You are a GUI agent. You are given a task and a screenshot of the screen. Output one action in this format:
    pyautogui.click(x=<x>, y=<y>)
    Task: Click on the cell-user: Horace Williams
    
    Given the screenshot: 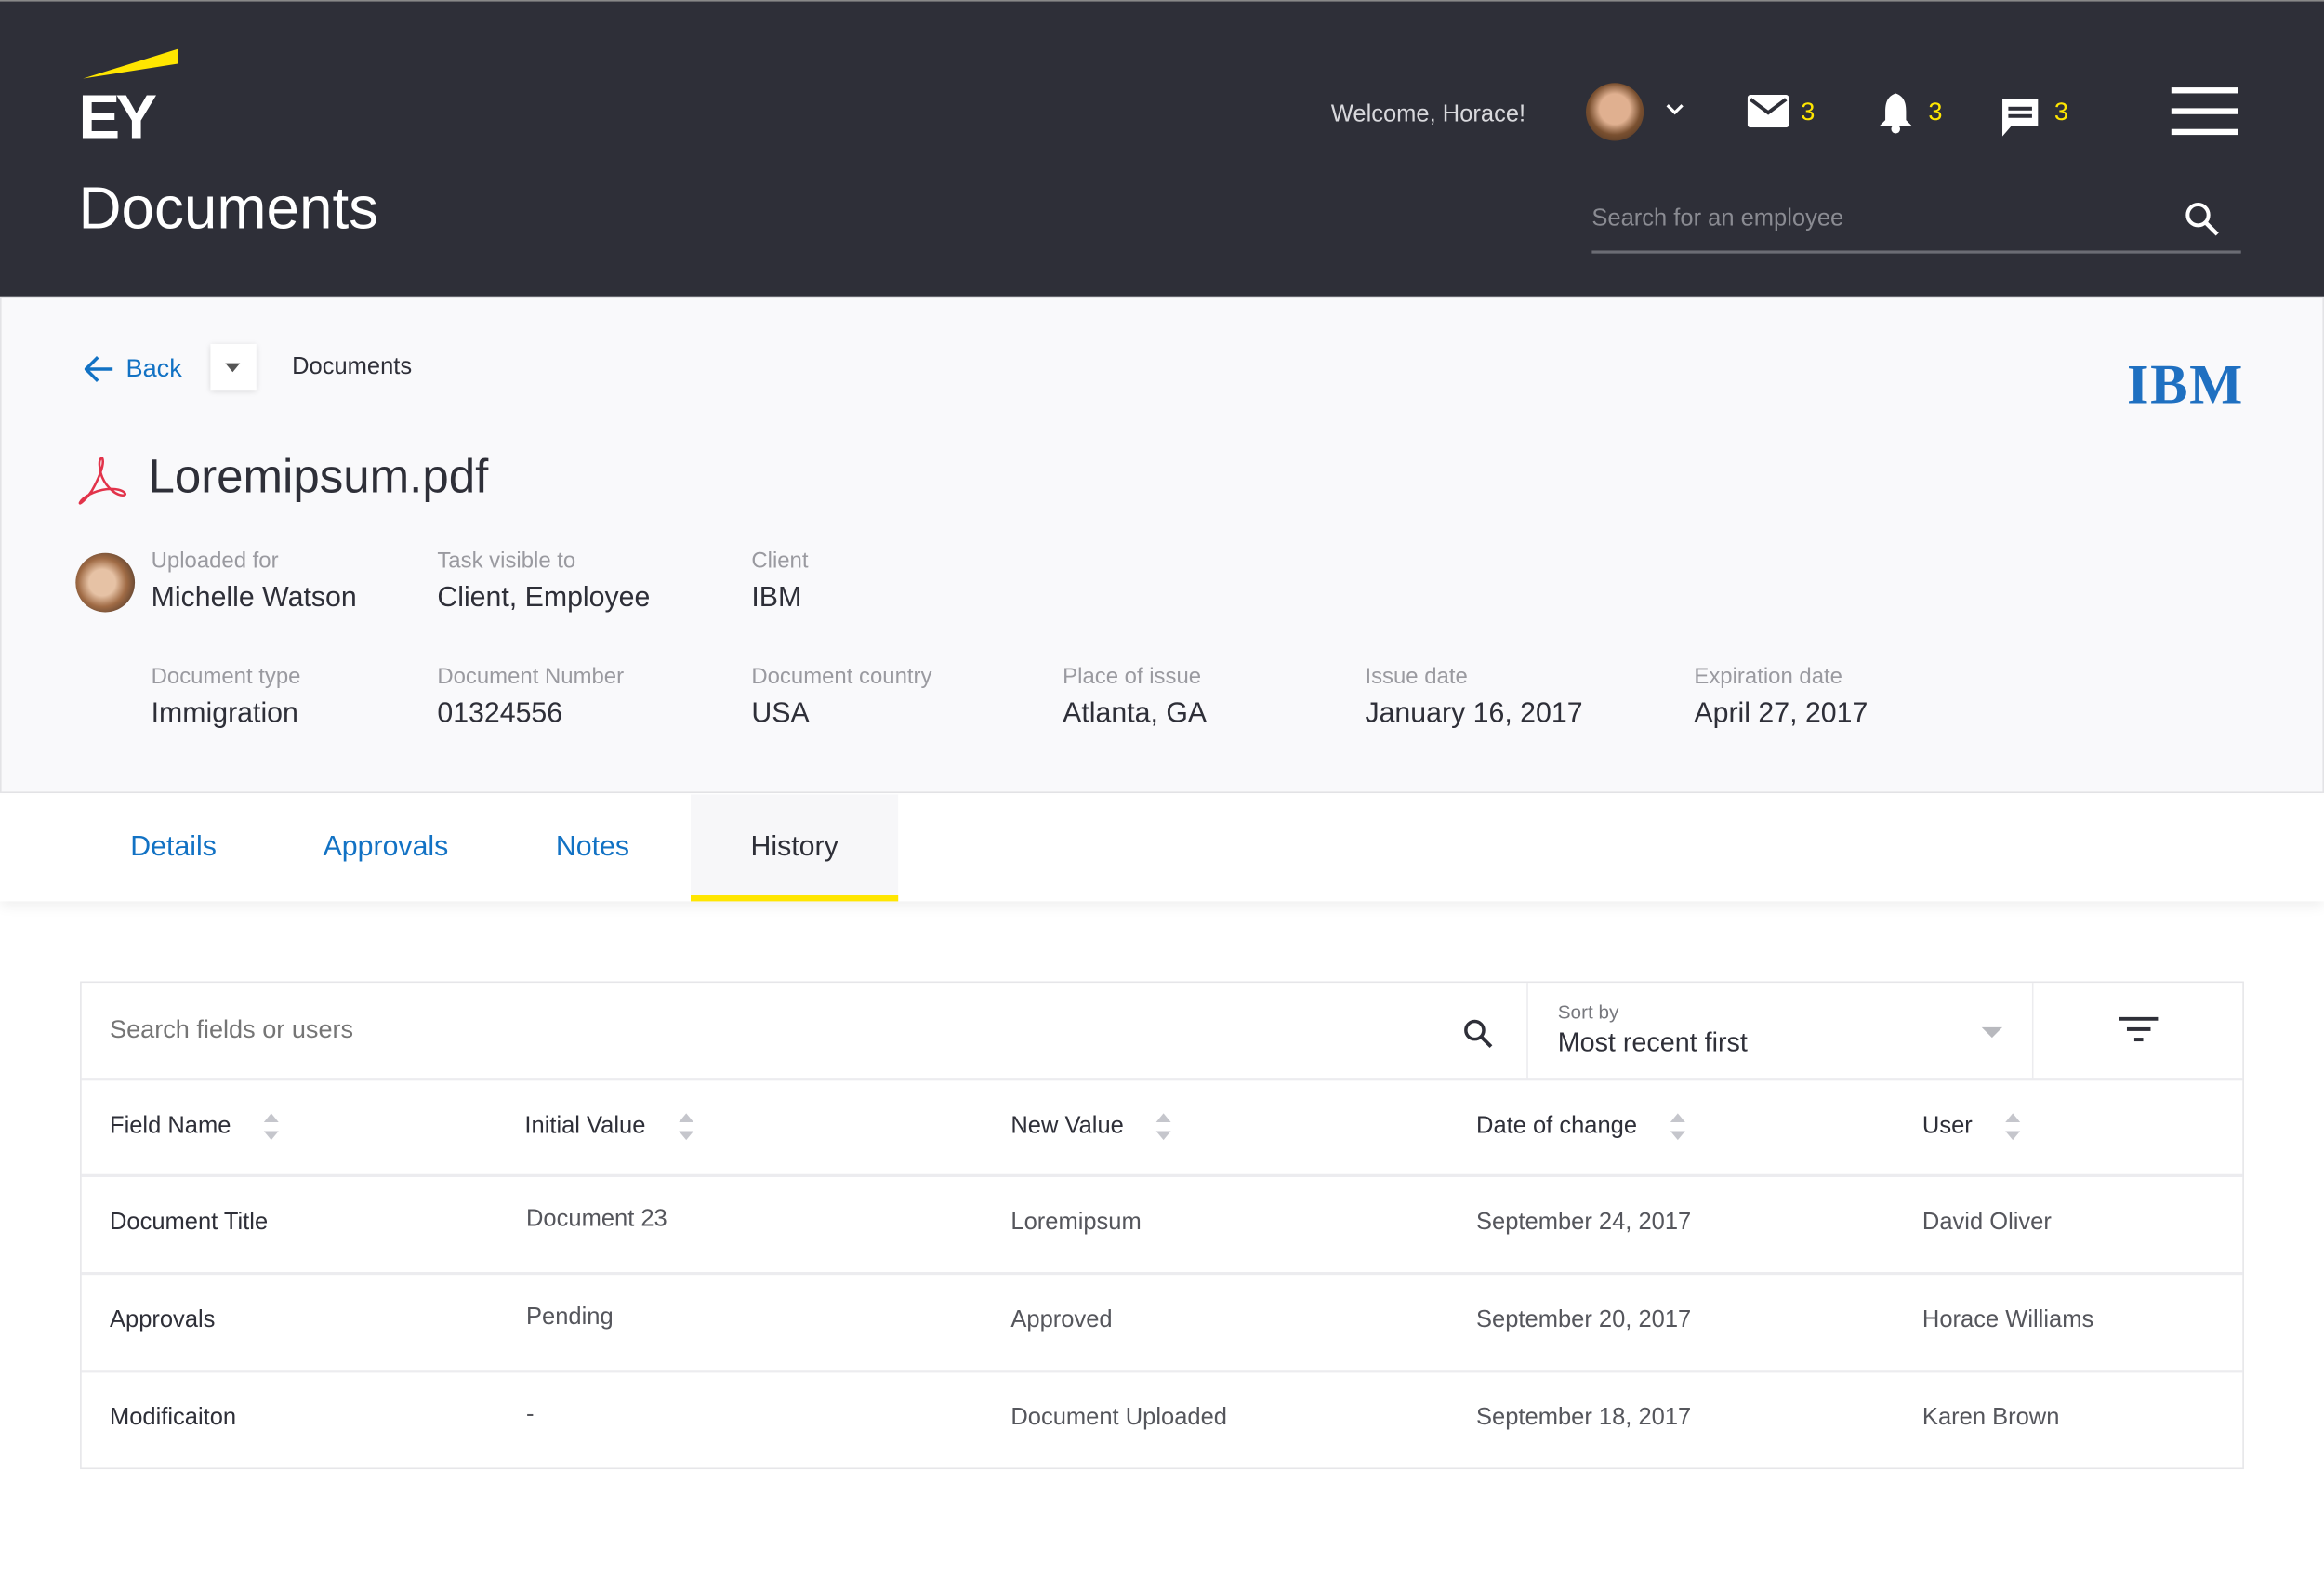 What is the action you would take?
    pyautogui.click(x=2007, y=1320)
    